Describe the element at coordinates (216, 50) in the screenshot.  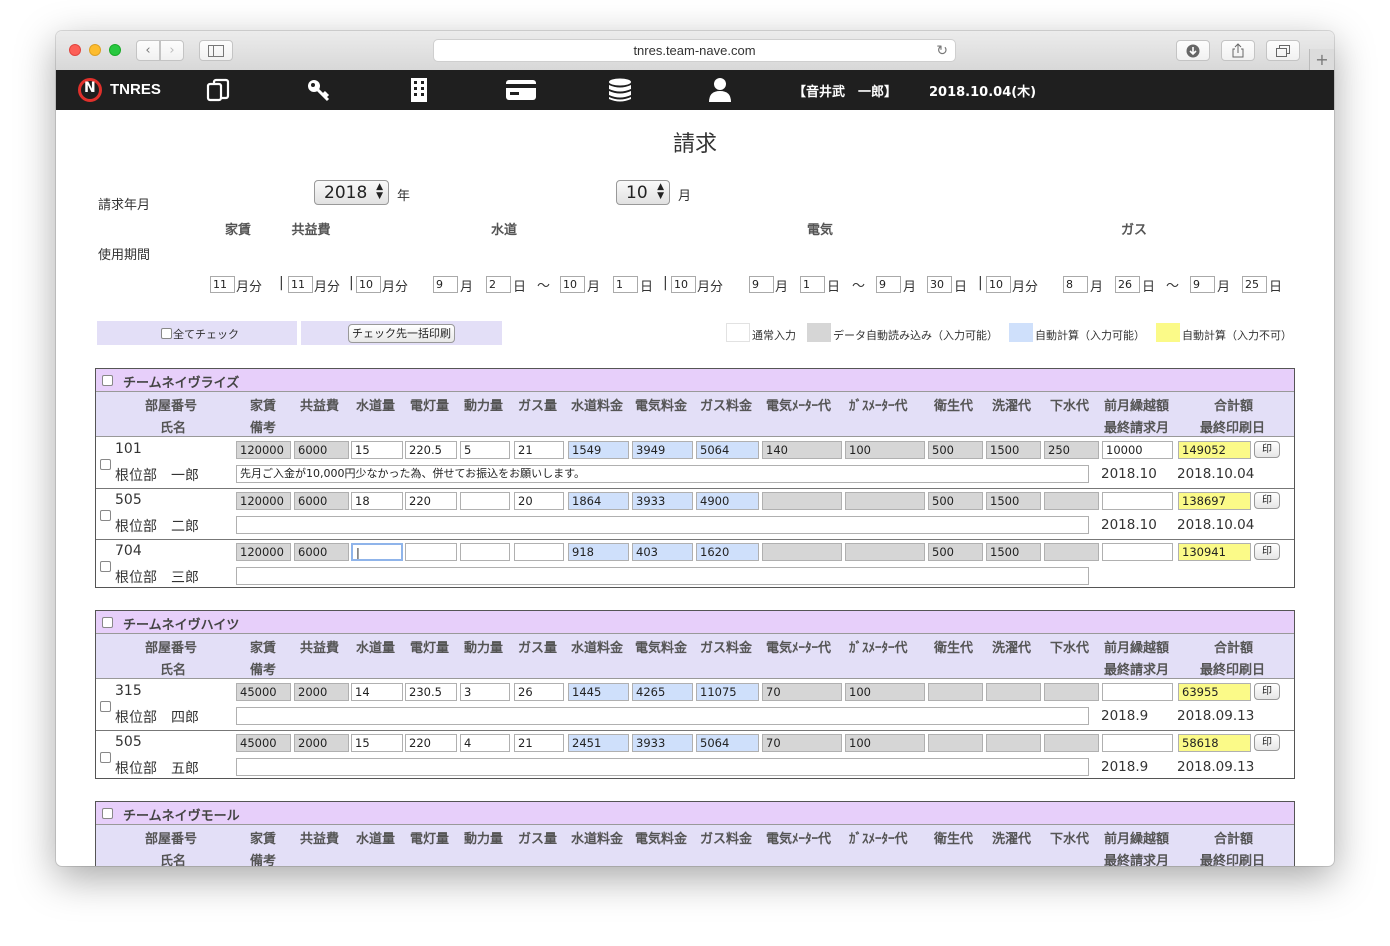
I see `sidebar-button` at that location.